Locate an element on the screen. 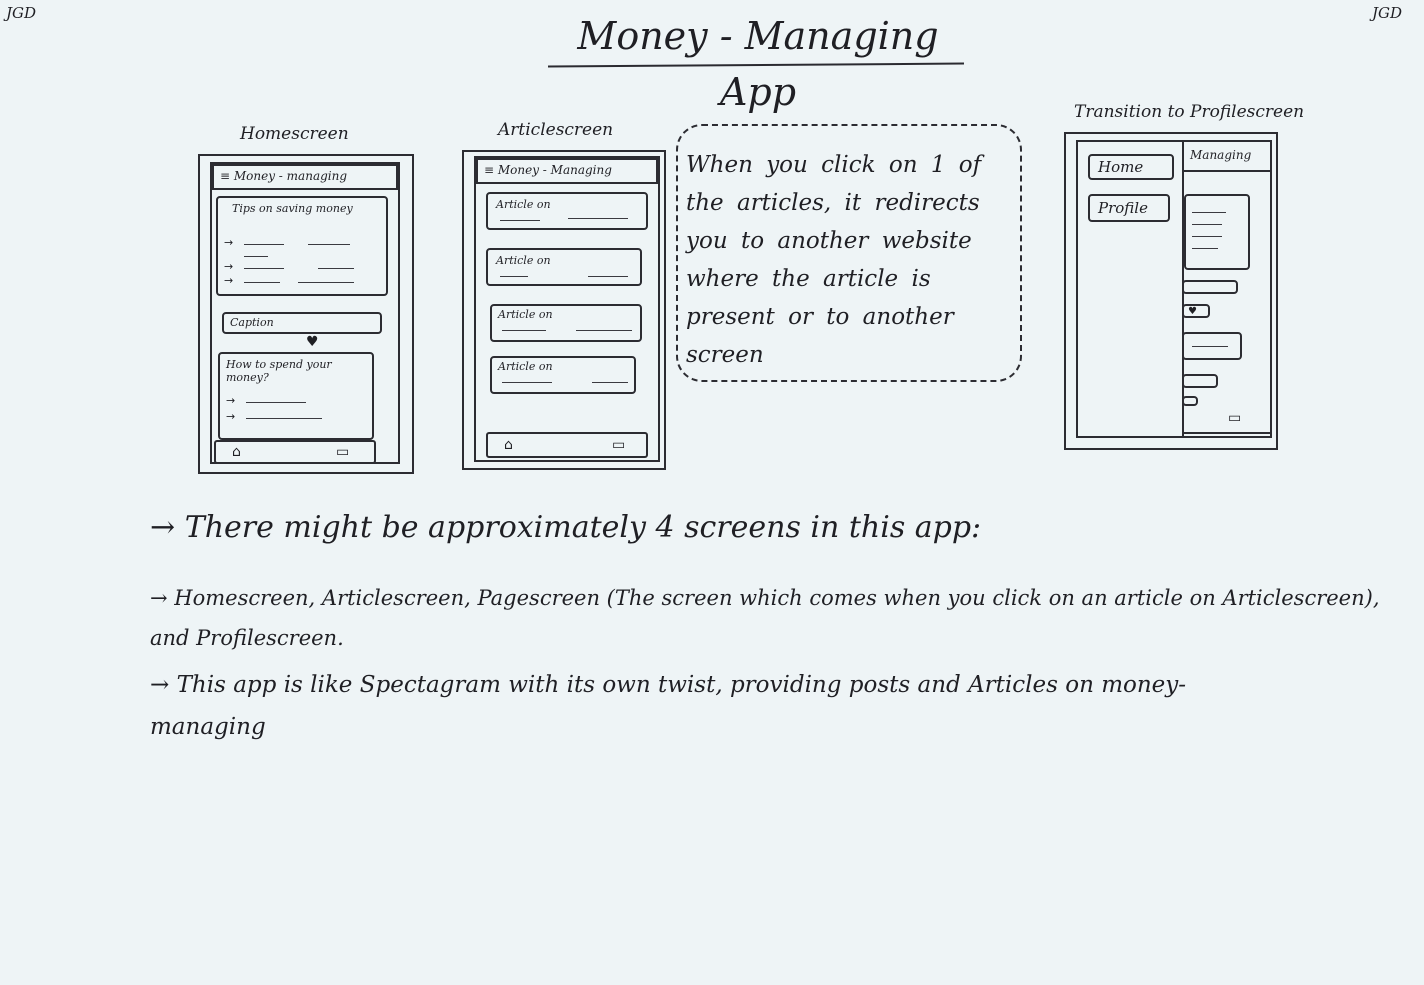 The image size is (1424, 985). profile-bottom-line is located at coordinates (1227, 433).